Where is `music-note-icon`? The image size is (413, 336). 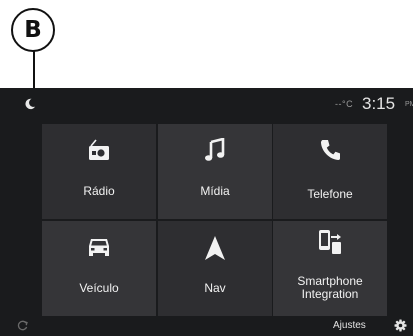 music-note-icon is located at coordinates (215, 149).